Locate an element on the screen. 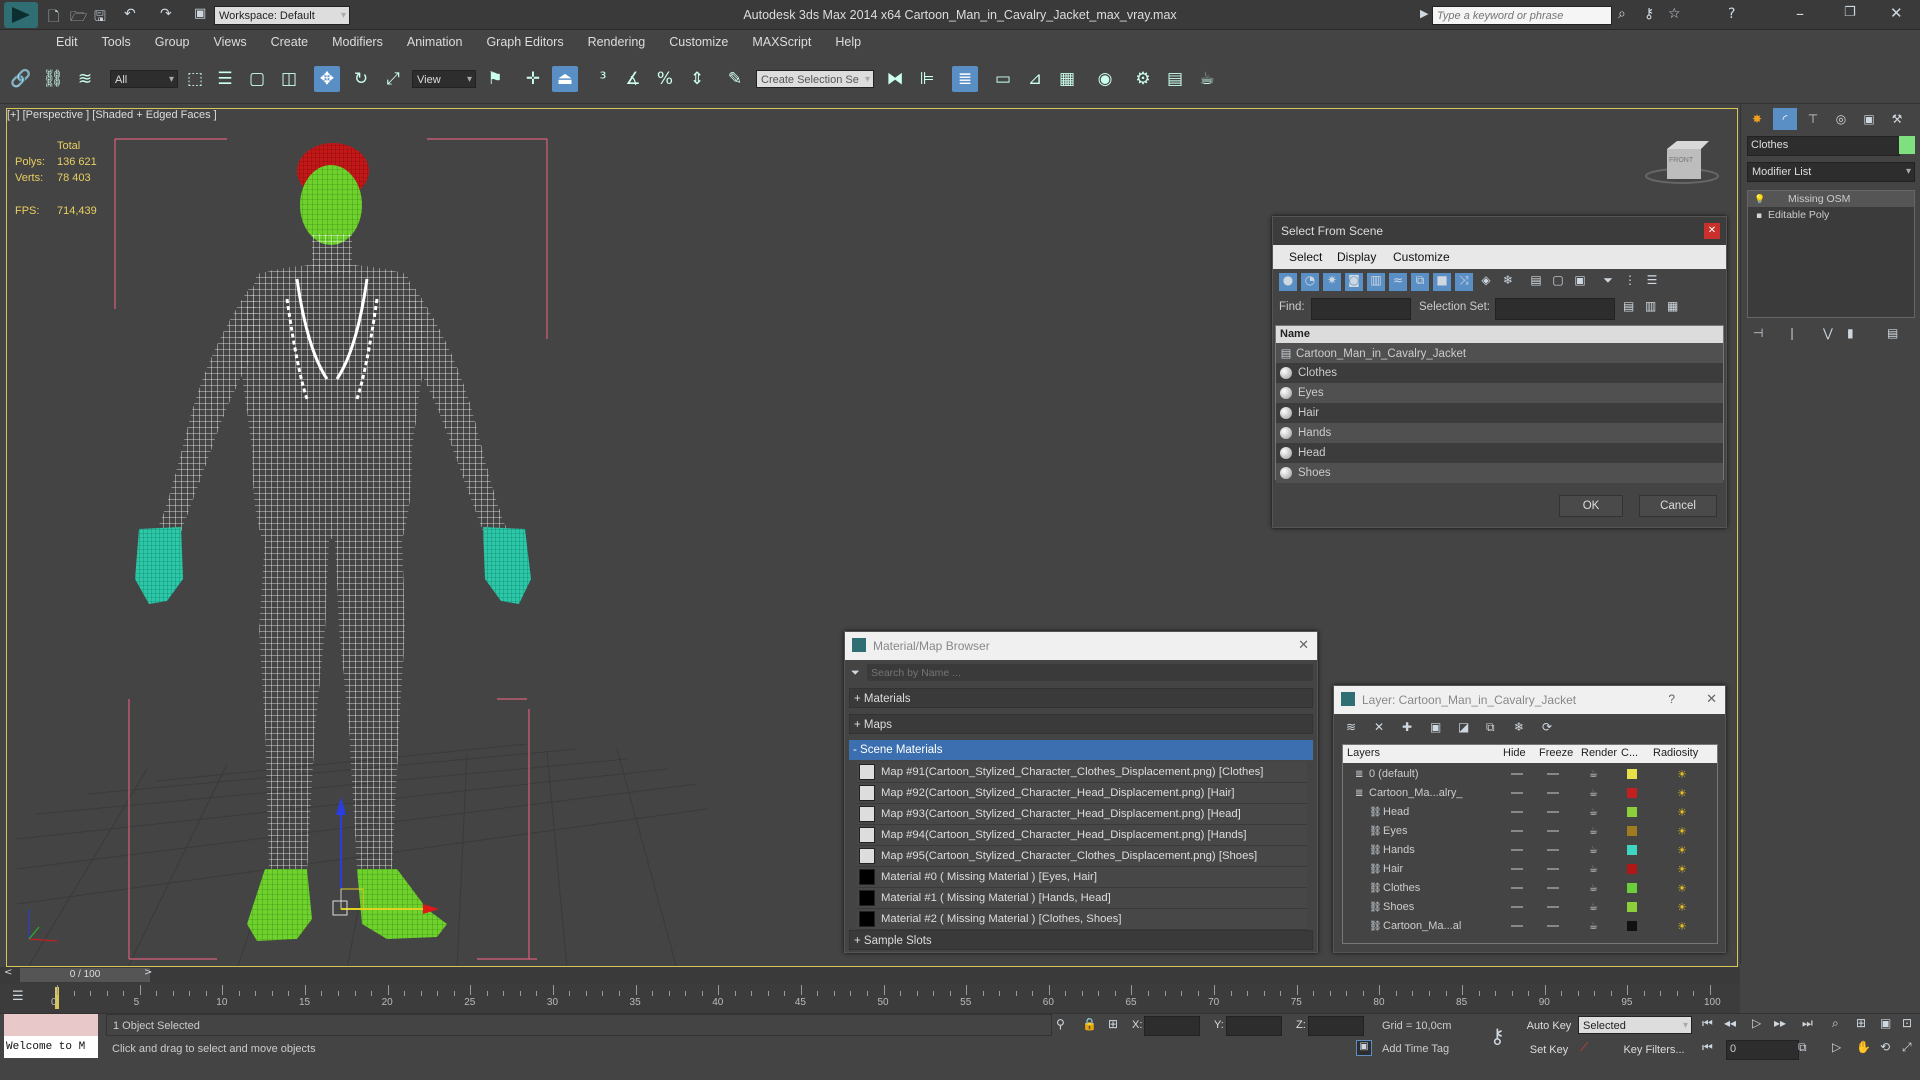  material-search-input is located at coordinates (1090, 672).